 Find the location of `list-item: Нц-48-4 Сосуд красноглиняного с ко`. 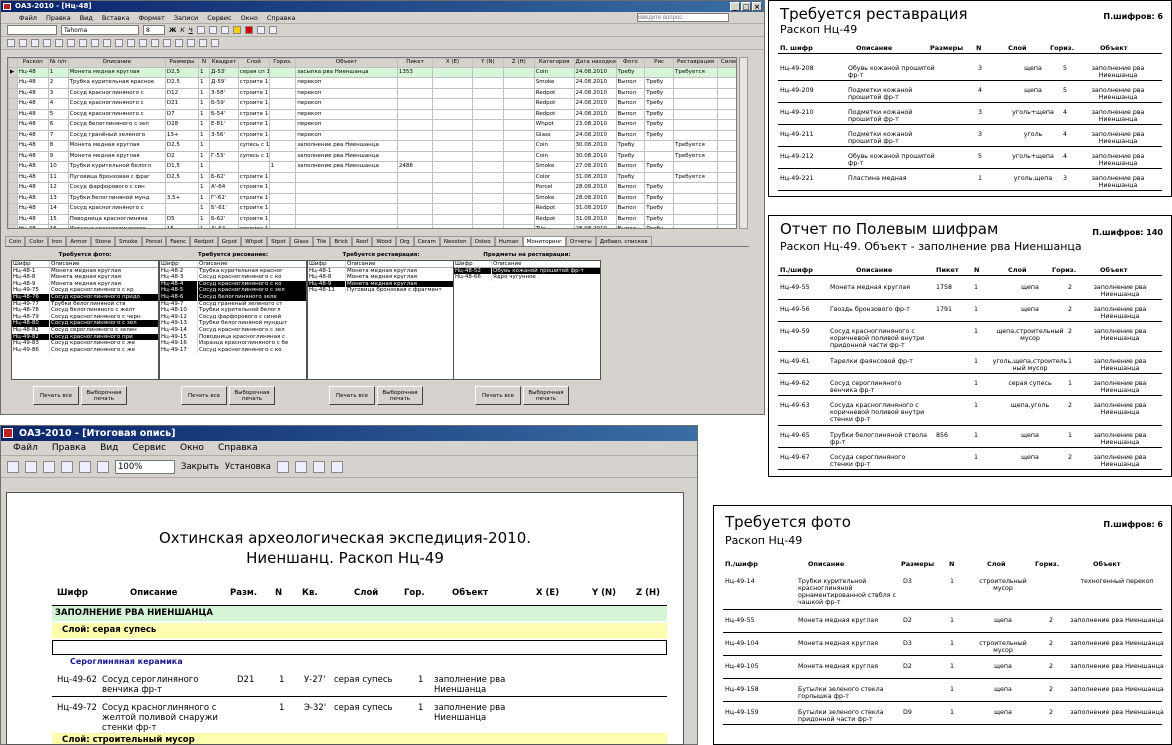

list-item: Нц-48-4 Сосуд красноглиняного с ко is located at coordinates (233, 284).